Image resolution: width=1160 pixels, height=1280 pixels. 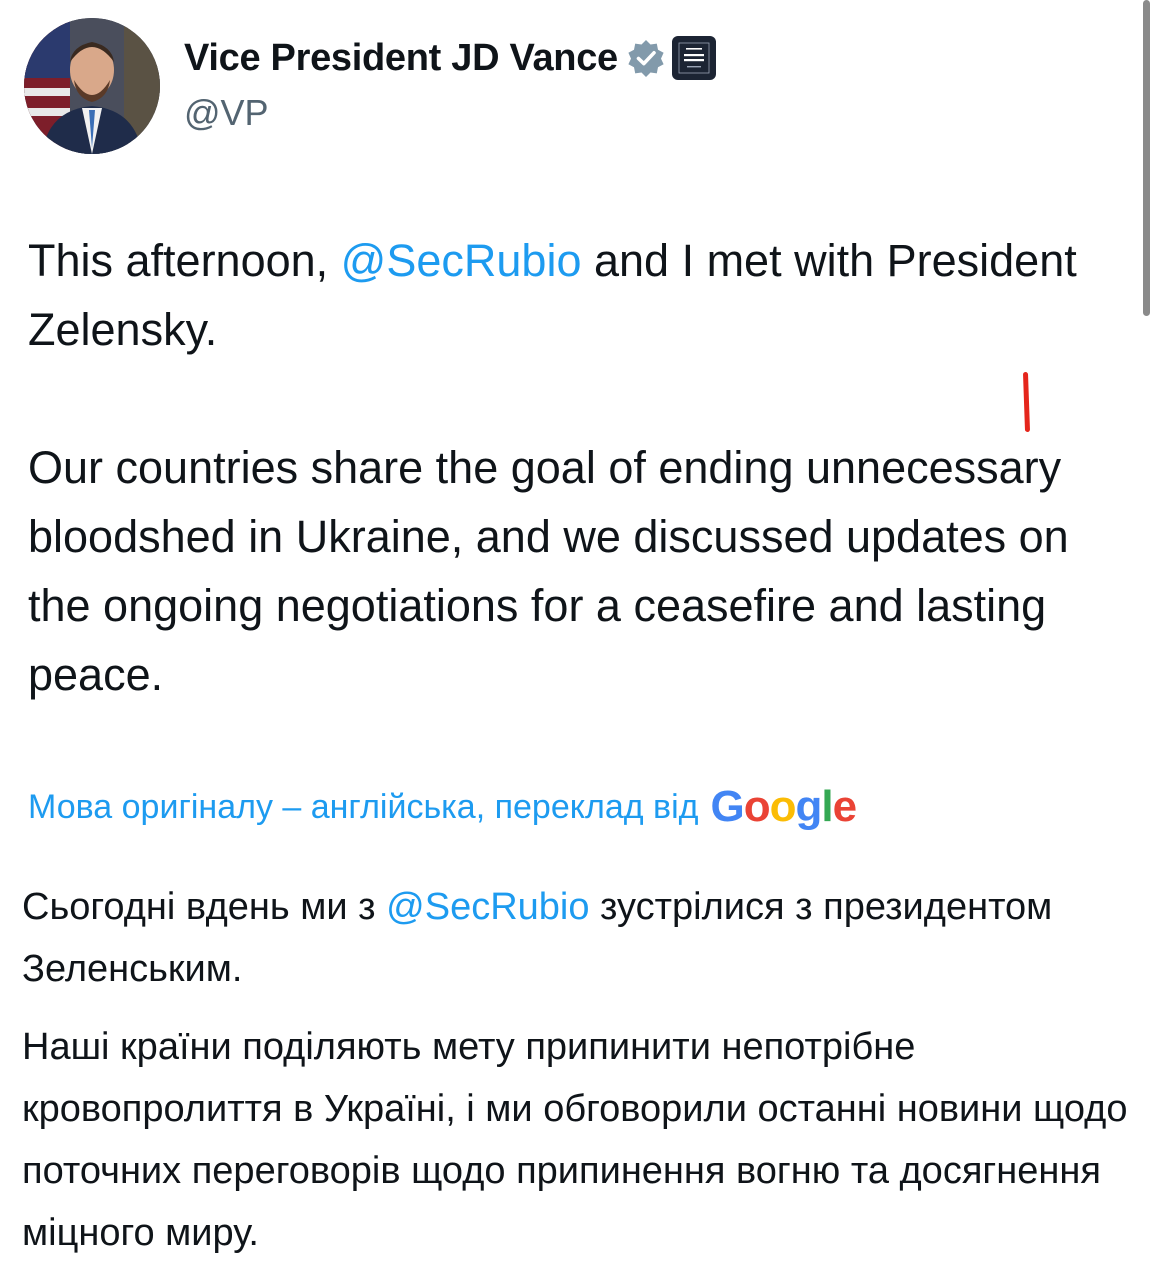 What do you see at coordinates (784, 806) in the screenshot?
I see `google-logo: Google` at bounding box center [784, 806].